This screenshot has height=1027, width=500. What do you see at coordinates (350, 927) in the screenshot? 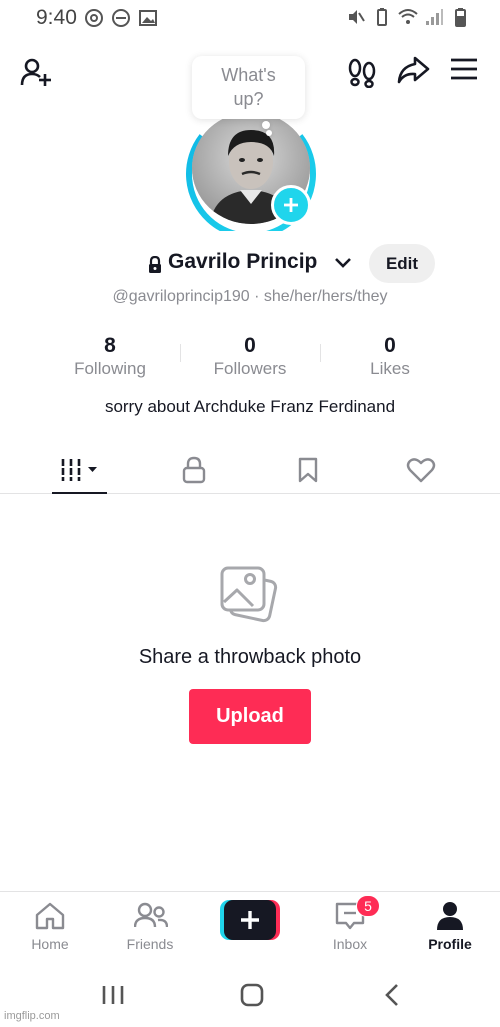
I see `nav-inbox: Inbox` at bounding box center [350, 927].